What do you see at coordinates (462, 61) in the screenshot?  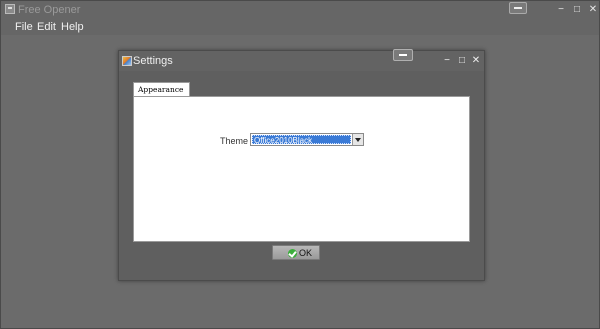 I see `dialog-maximize-button: □` at bounding box center [462, 61].